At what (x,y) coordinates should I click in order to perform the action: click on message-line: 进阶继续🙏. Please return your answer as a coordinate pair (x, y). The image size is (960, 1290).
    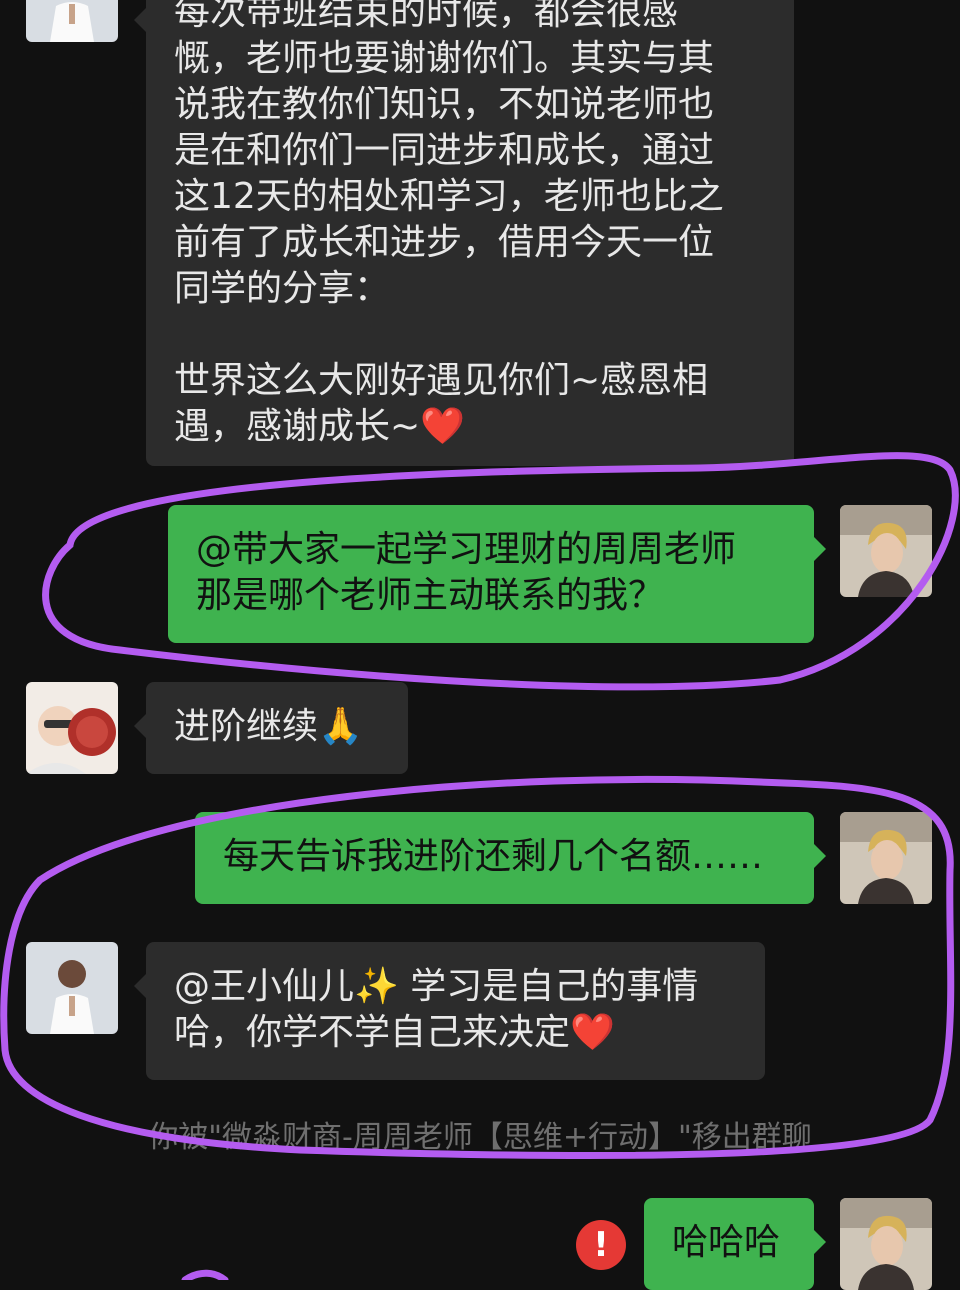
    Looking at the image, I should click on (277, 727).